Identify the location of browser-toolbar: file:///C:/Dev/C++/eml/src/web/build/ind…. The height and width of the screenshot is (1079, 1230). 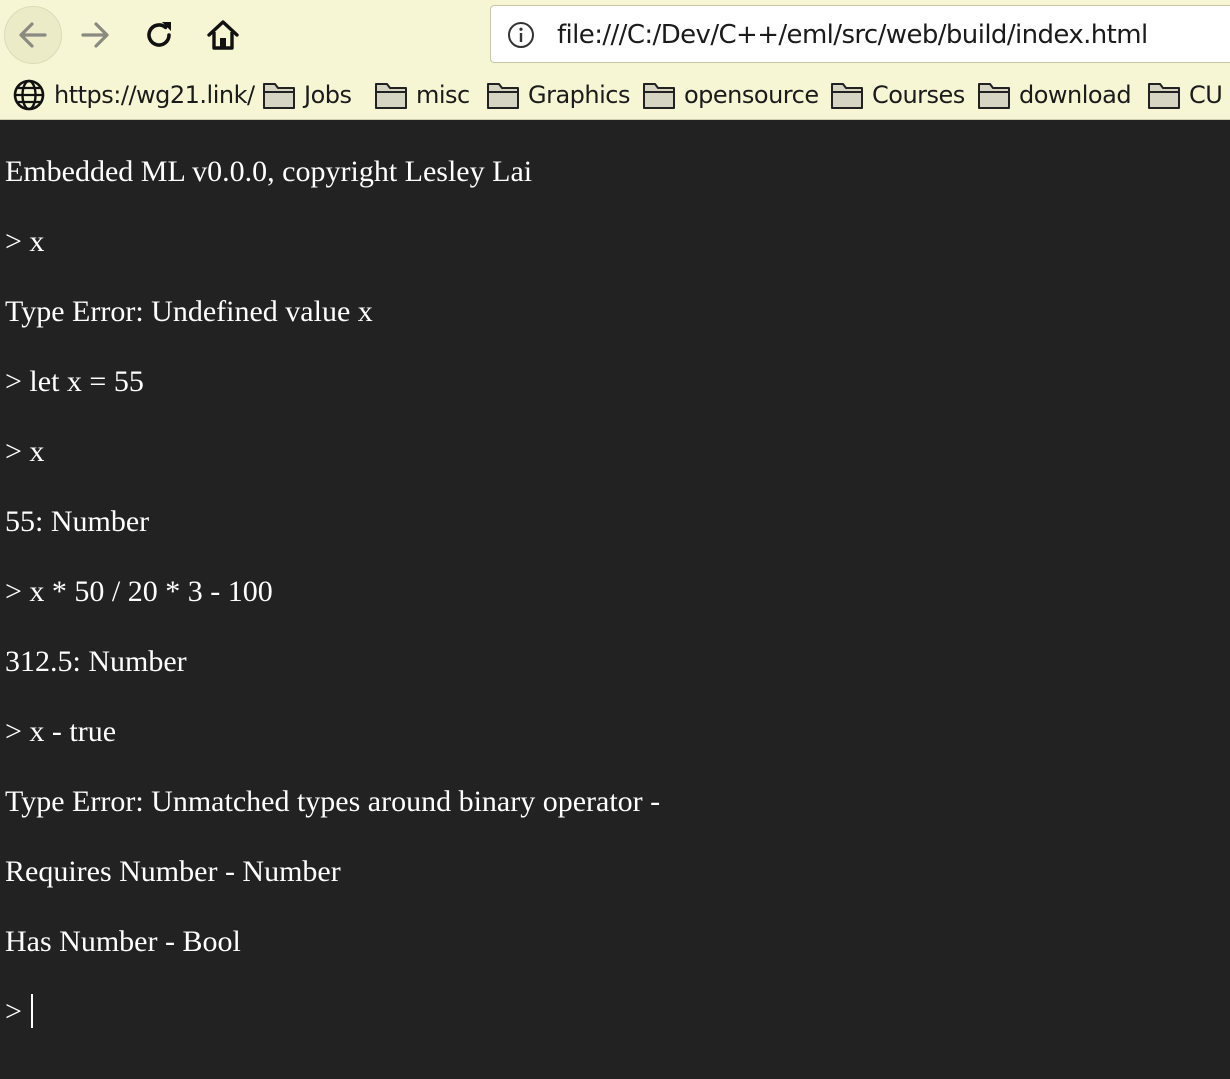
(615, 60).